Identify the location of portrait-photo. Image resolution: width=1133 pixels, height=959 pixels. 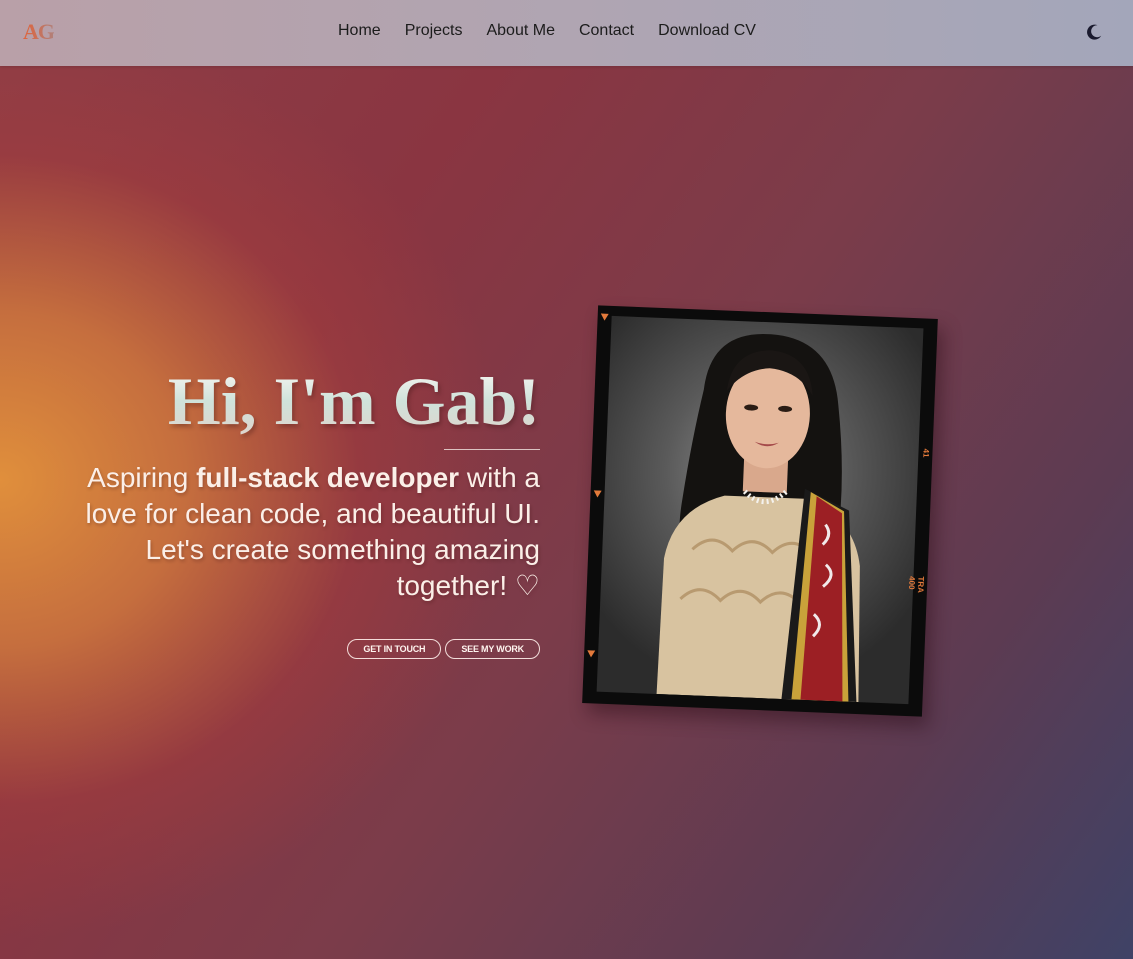
(760, 510).